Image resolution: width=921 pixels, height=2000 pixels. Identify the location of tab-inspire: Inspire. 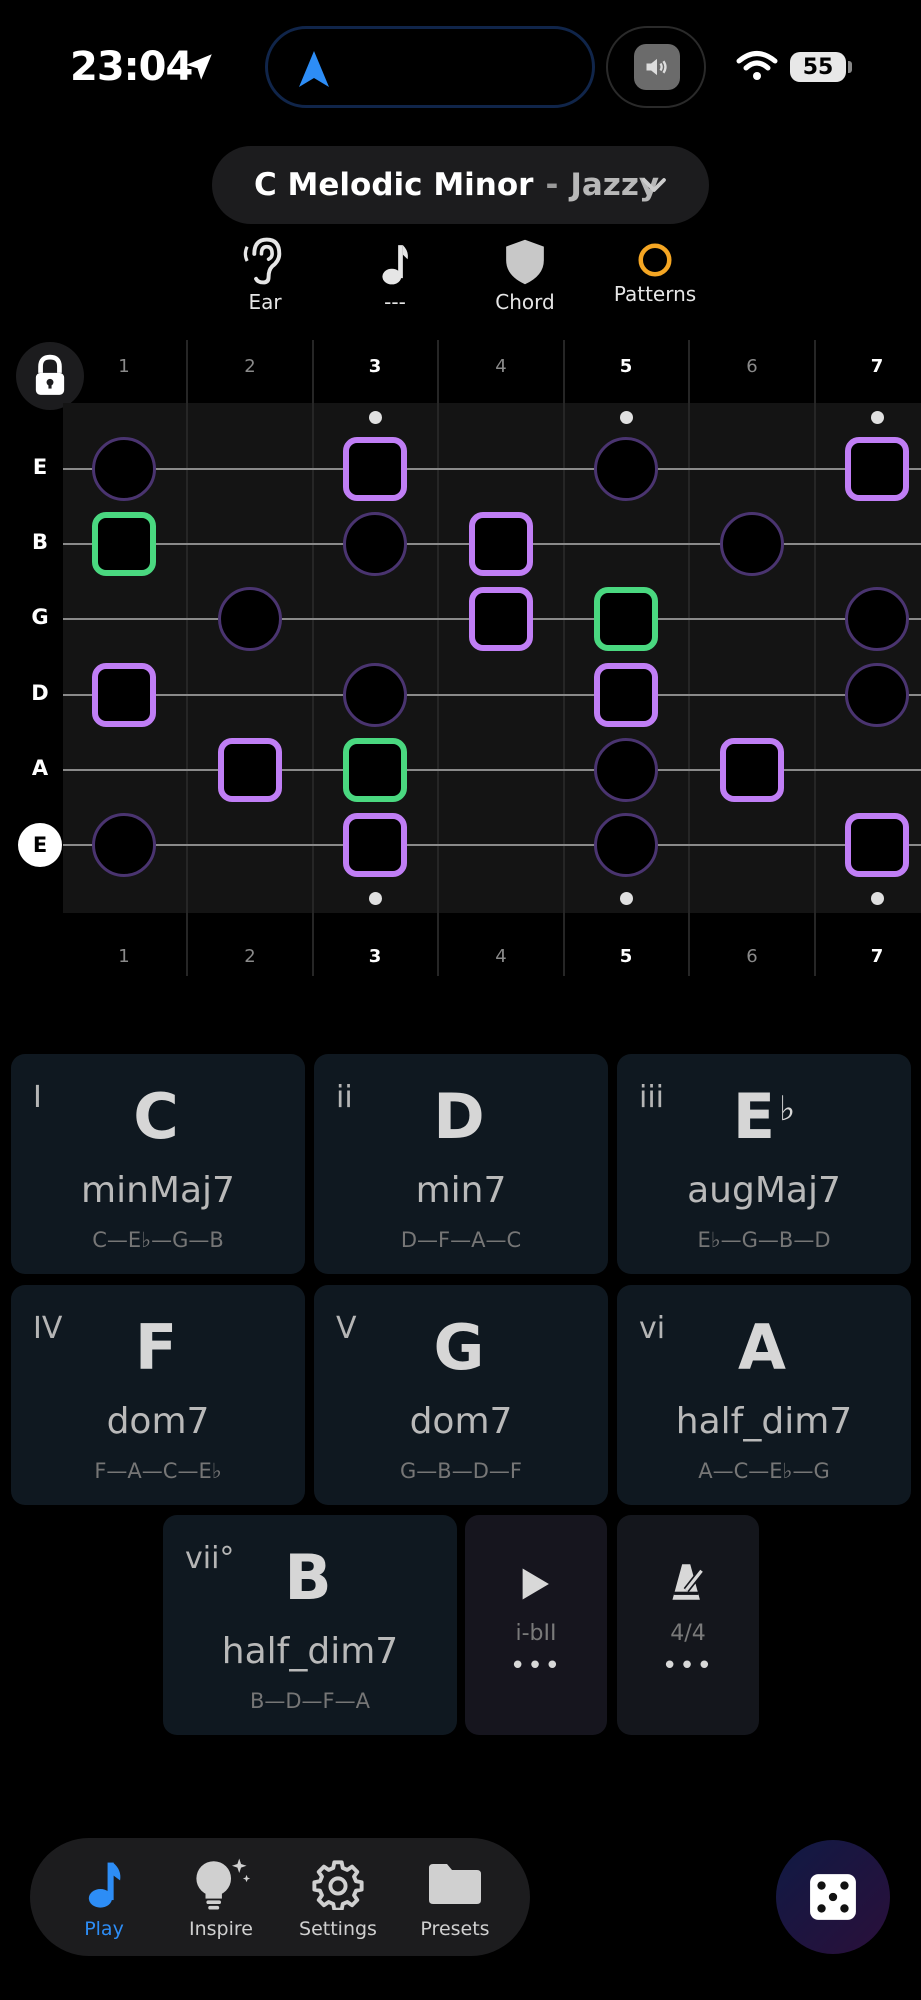
(221, 1898).